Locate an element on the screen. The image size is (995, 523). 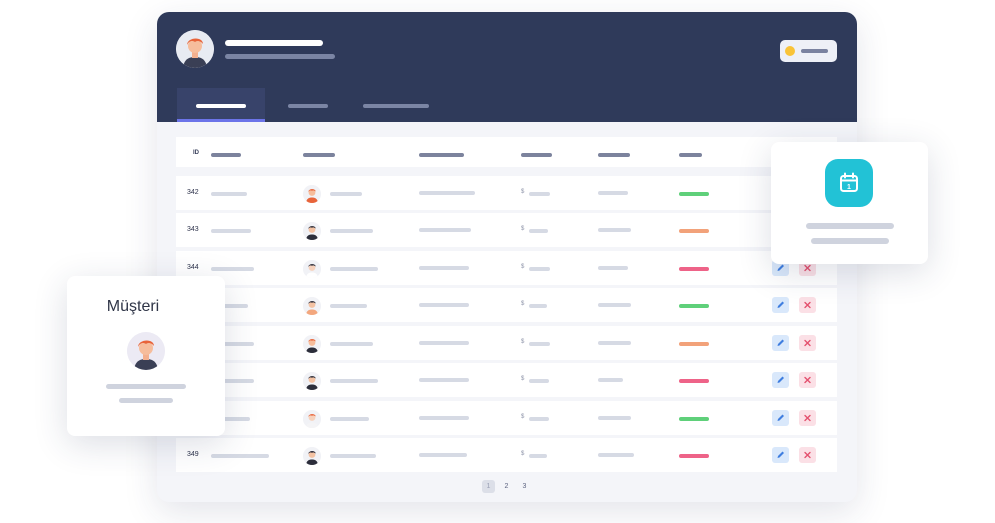
page-button-1: 1 is located at coordinates (488, 486).